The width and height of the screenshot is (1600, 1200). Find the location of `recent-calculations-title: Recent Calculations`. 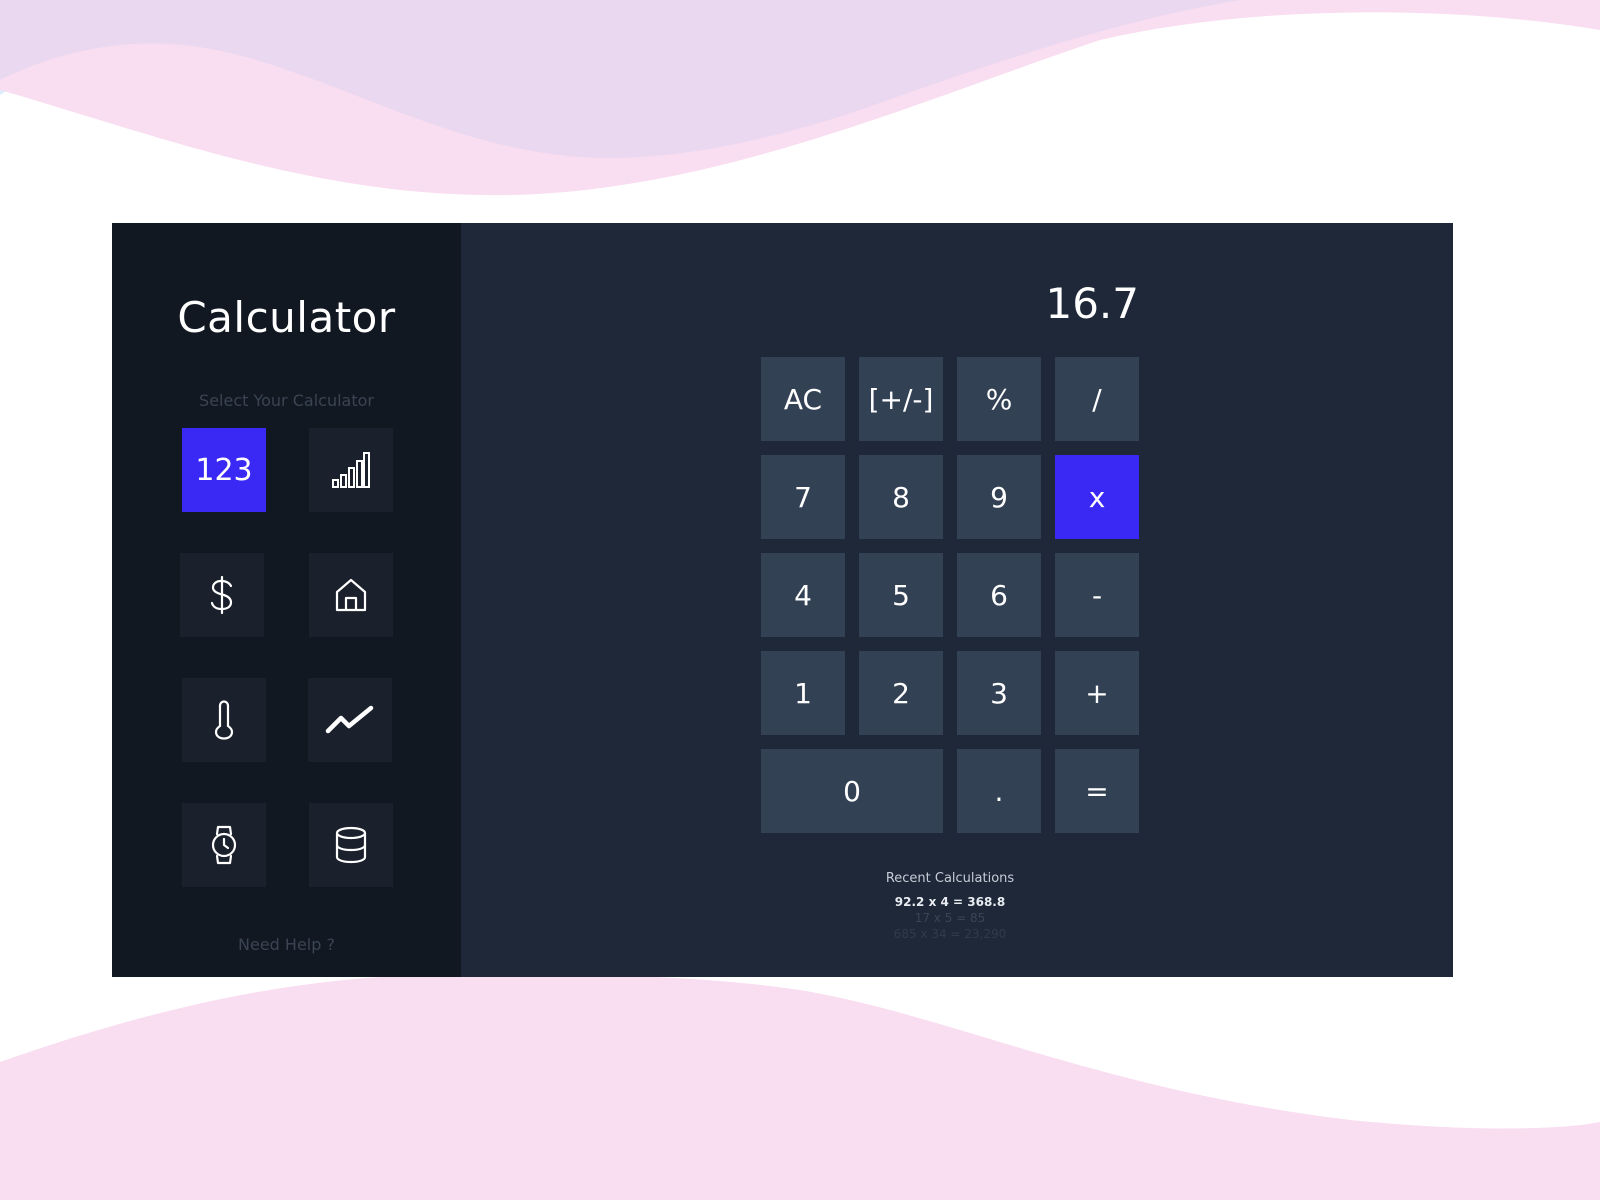

recent-calculations-title: Recent Calculations is located at coordinates (950, 878).